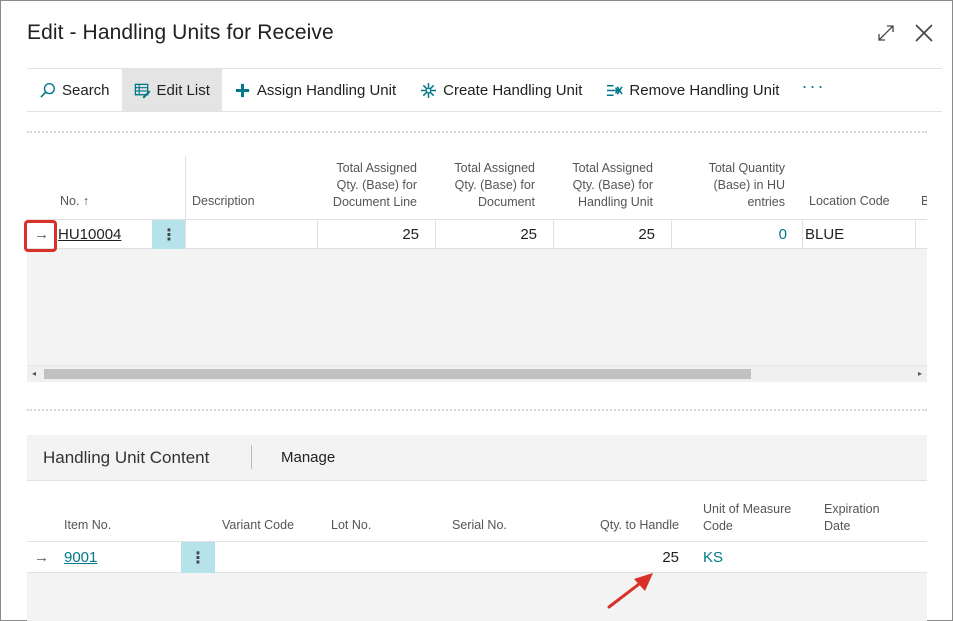  Describe the element at coordinates (74, 201) in the screenshot. I see `col-no: No. ↑` at that location.